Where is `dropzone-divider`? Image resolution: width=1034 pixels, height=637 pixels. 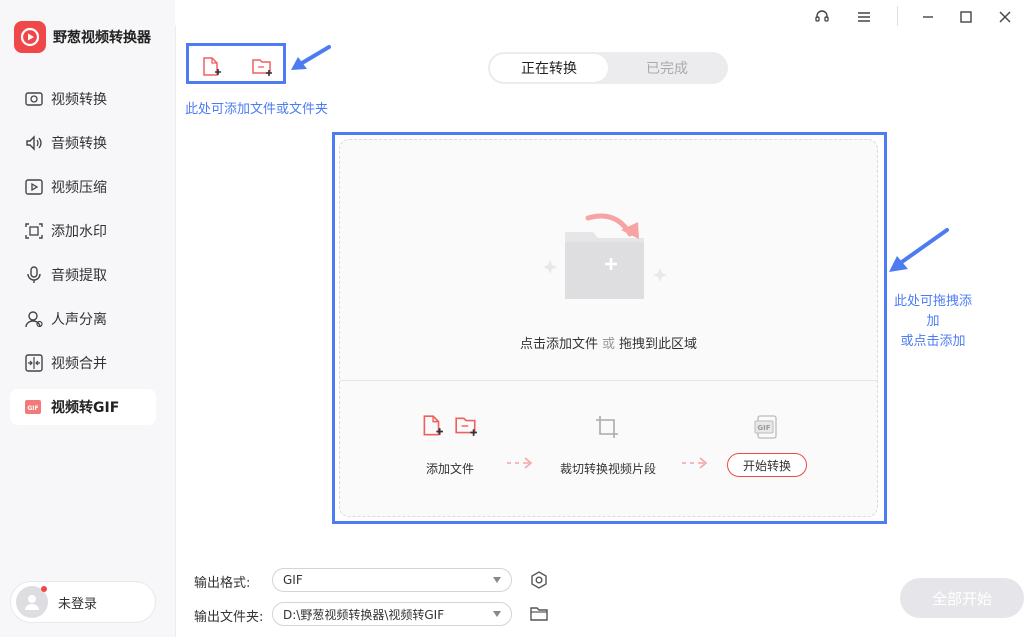
dropzone-divider is located at coordinates (608, 380).